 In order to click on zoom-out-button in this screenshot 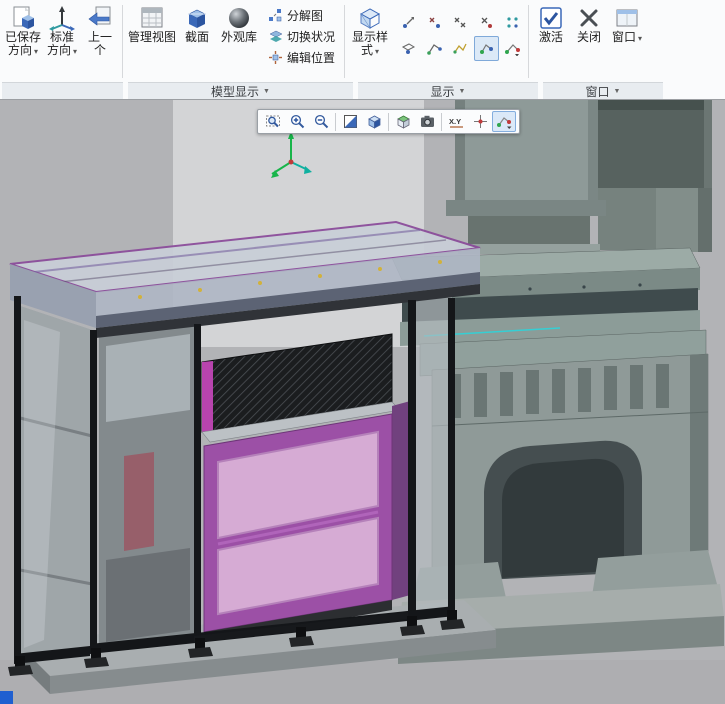, I will do `click(321, 121)`.